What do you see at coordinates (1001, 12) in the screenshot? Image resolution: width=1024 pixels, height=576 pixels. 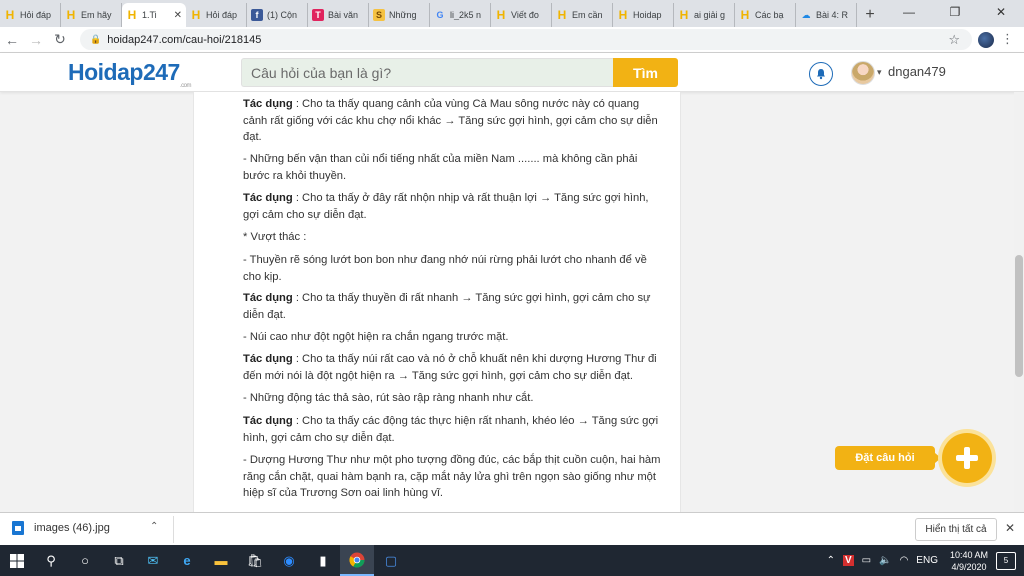 I see `close-window-icon: ✕` at bounding box center [1001, 12].